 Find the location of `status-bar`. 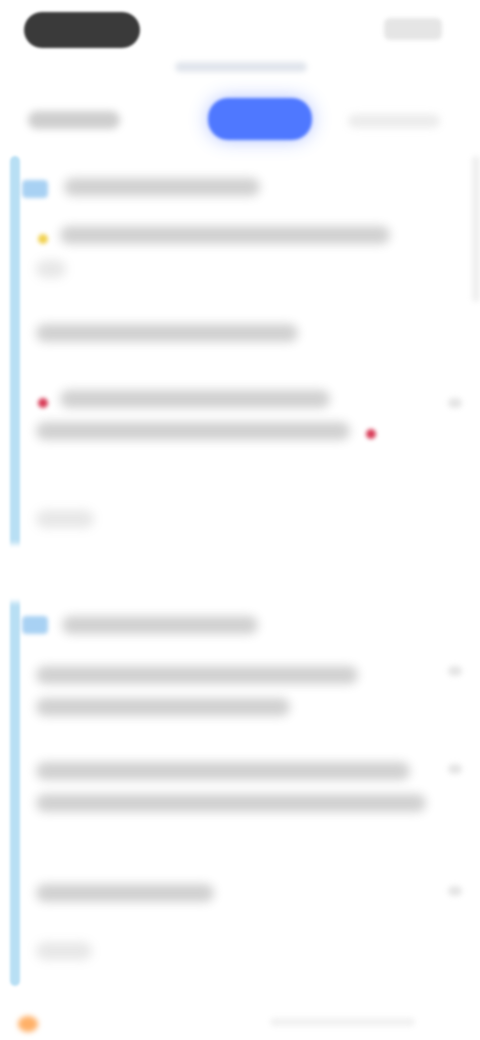

status-bar is located at coordinates (240, 36).